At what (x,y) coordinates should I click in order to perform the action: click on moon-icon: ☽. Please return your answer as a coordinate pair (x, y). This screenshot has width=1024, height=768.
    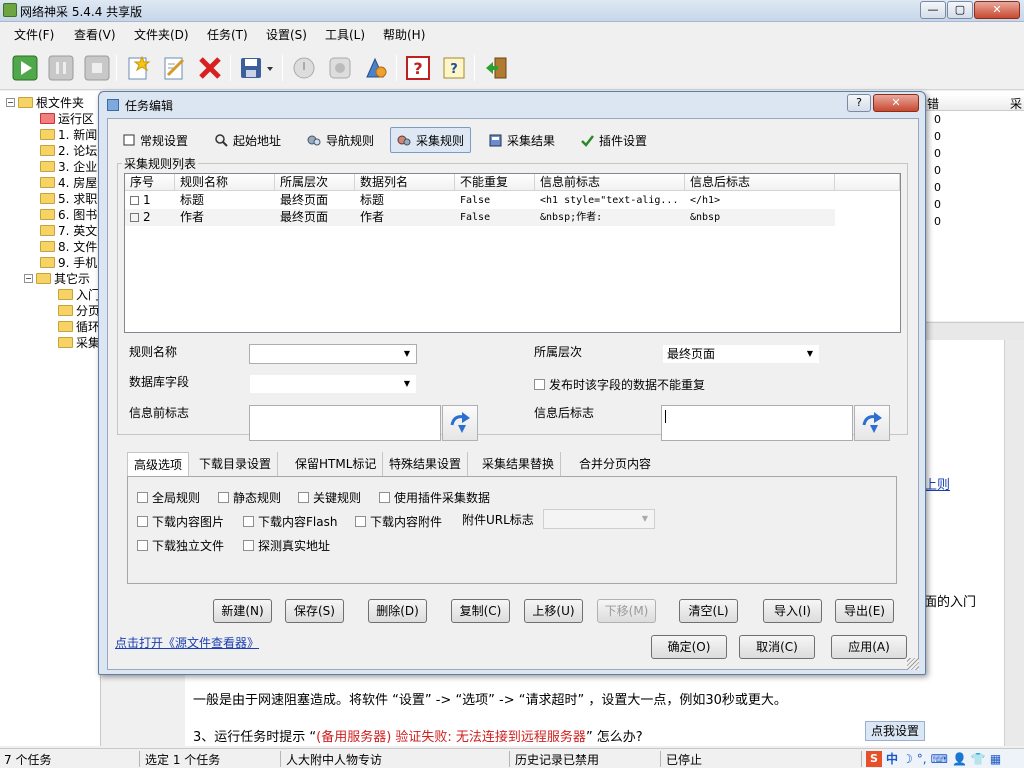
    Looking at the image, I should click on (907, 759).